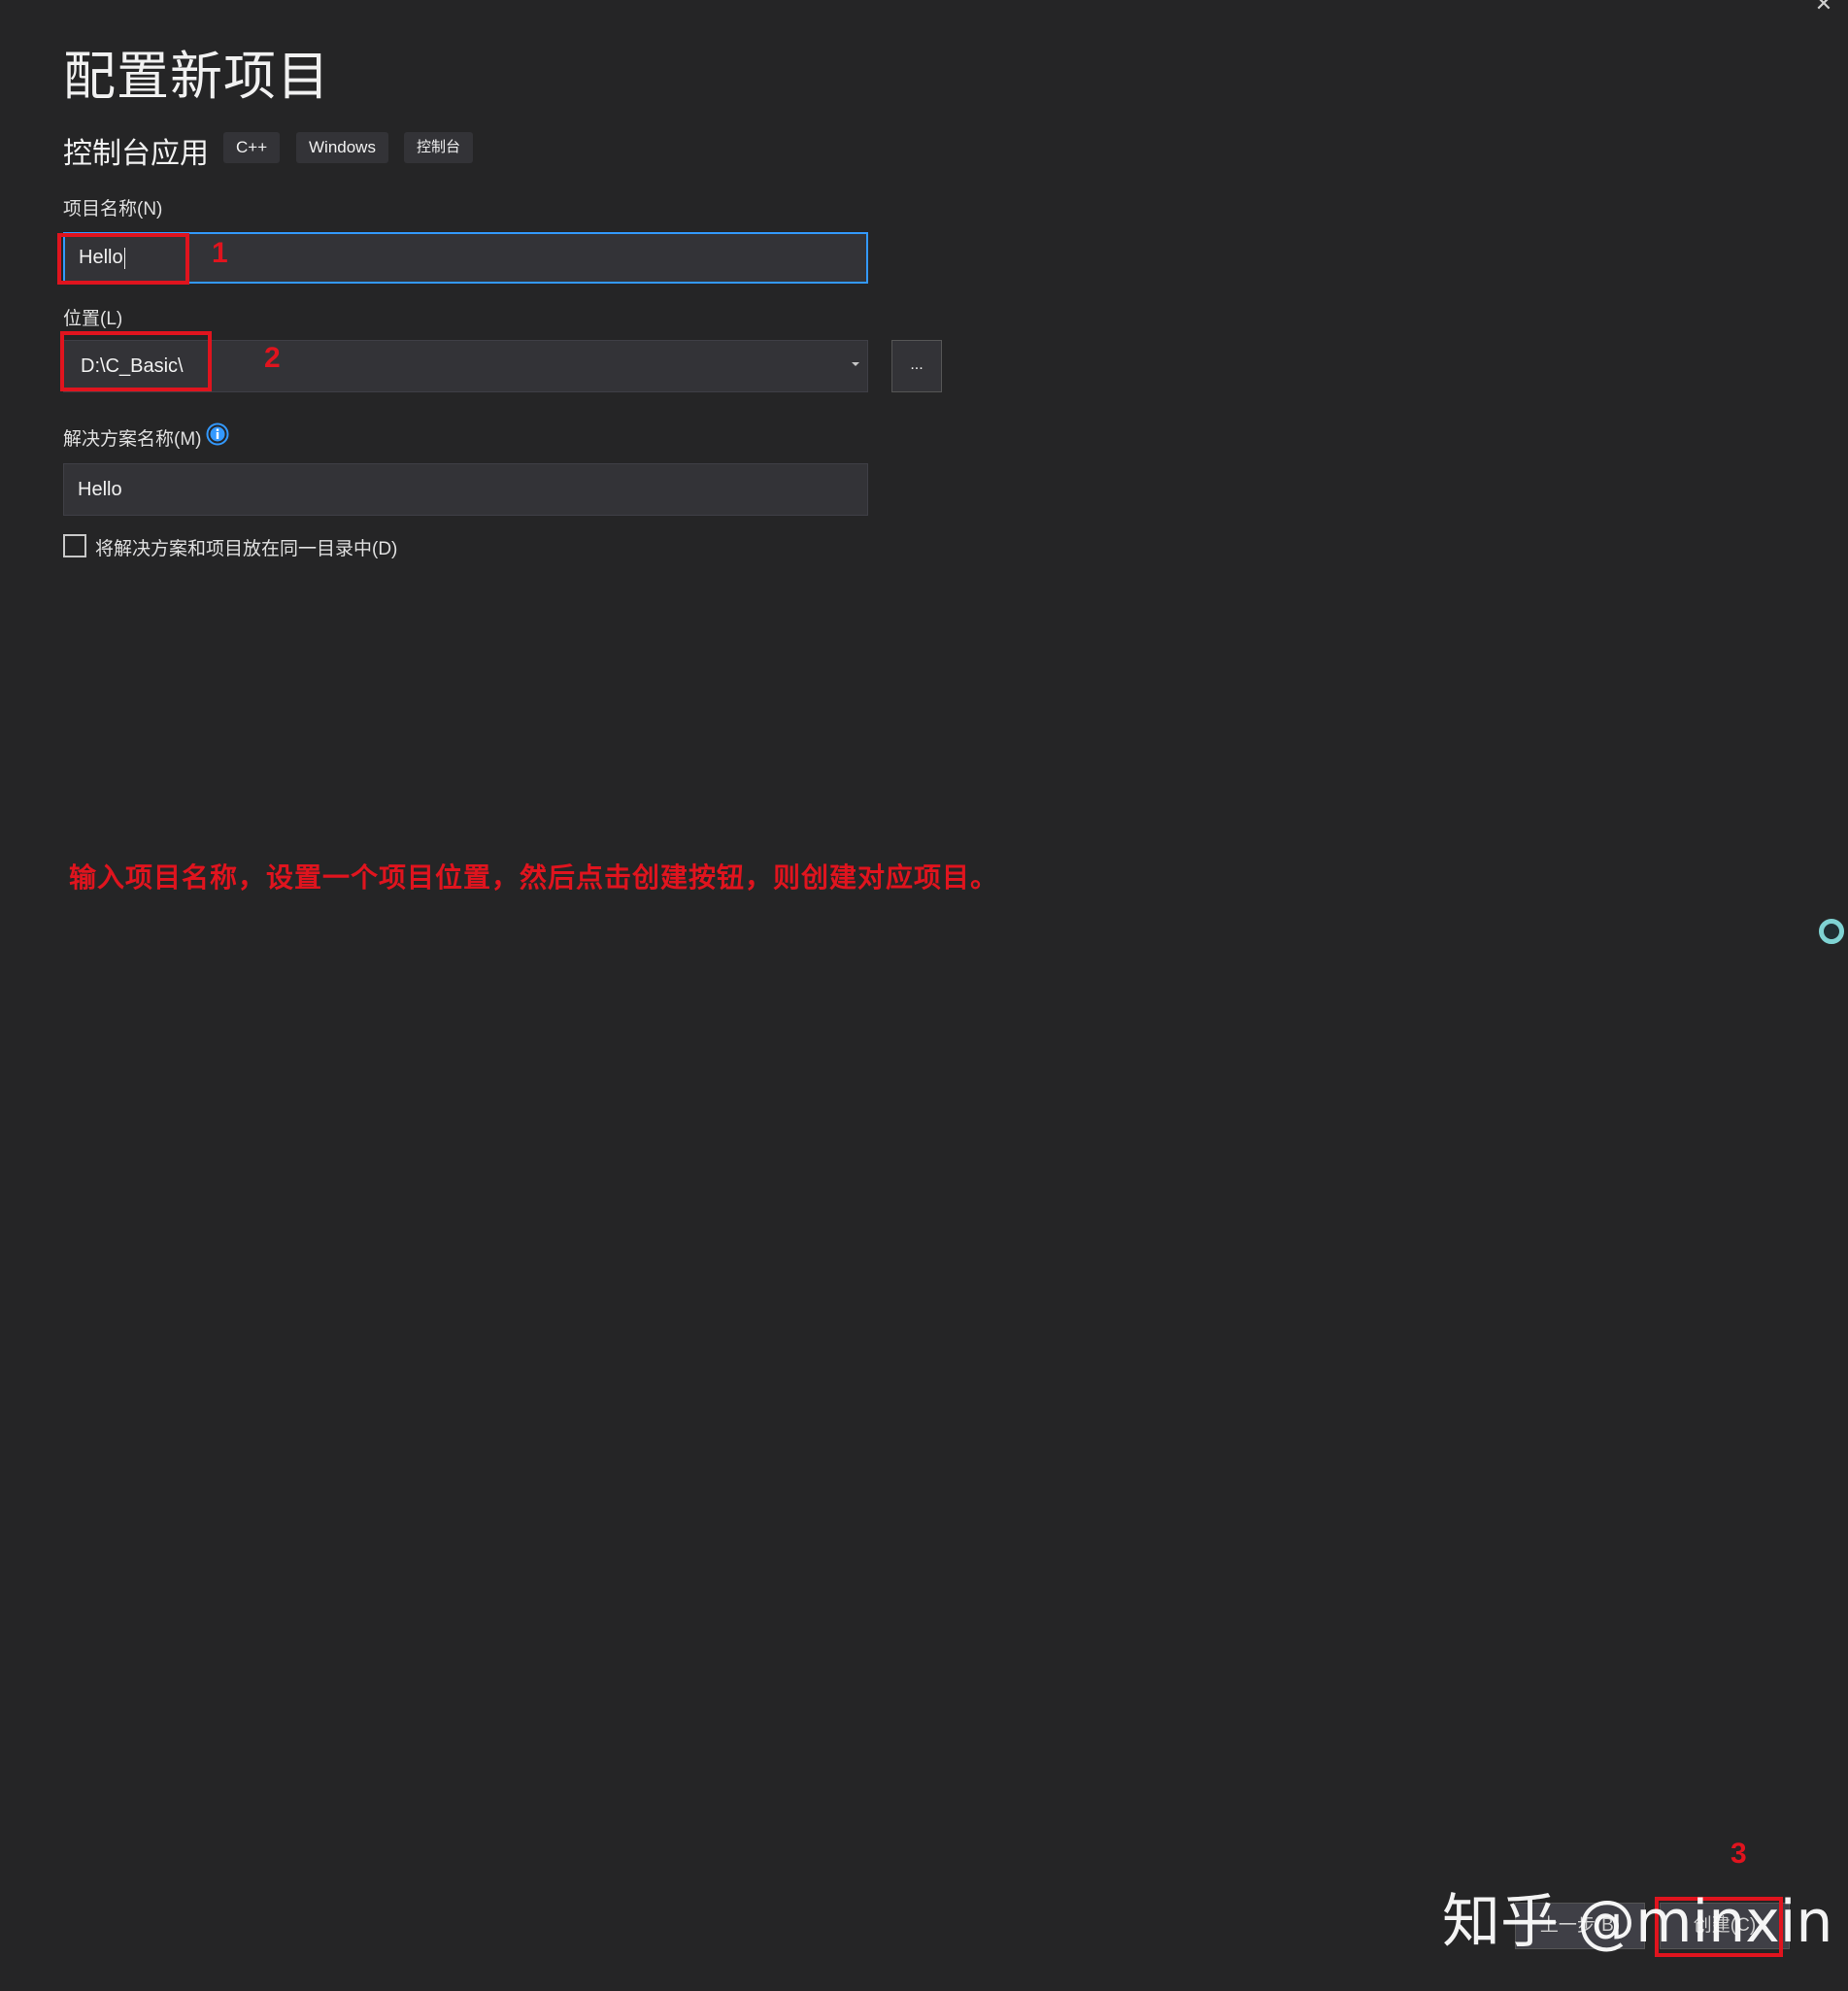 The image size is (1848, 1991). I want to click on info-icon, so click(217, 434).